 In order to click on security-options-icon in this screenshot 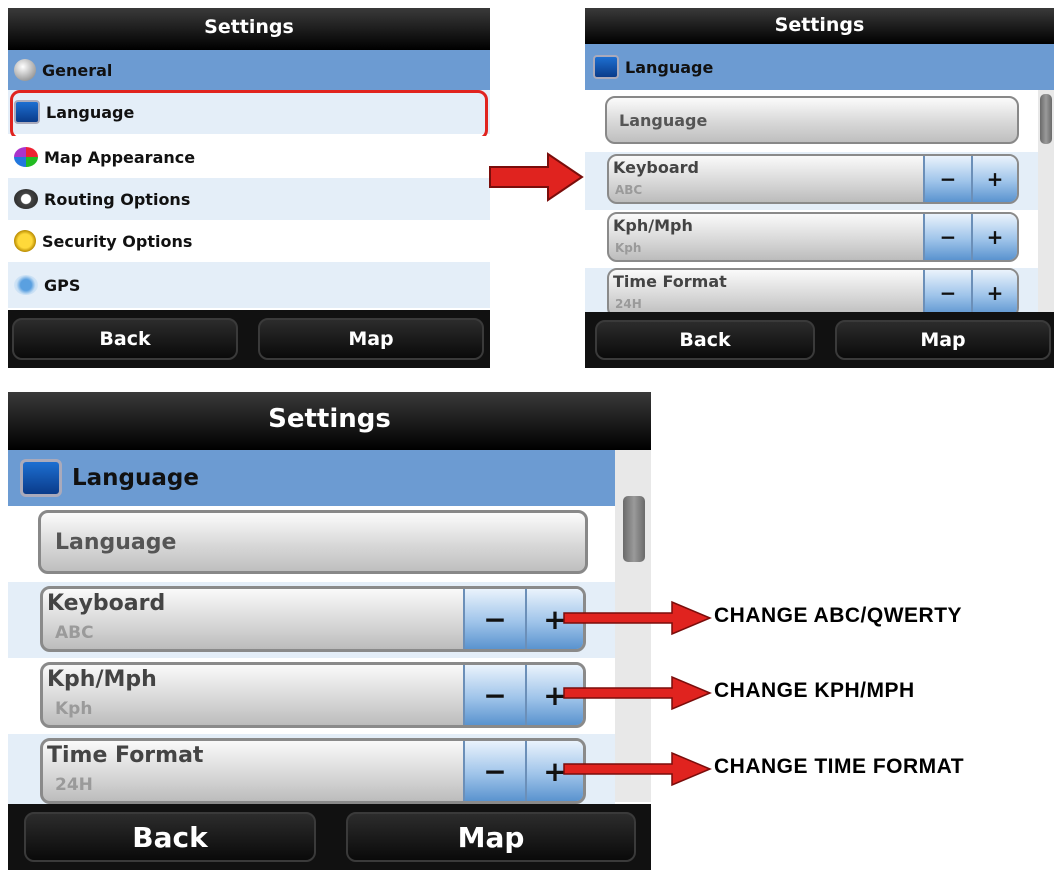, I will do `click(25, 241)`.